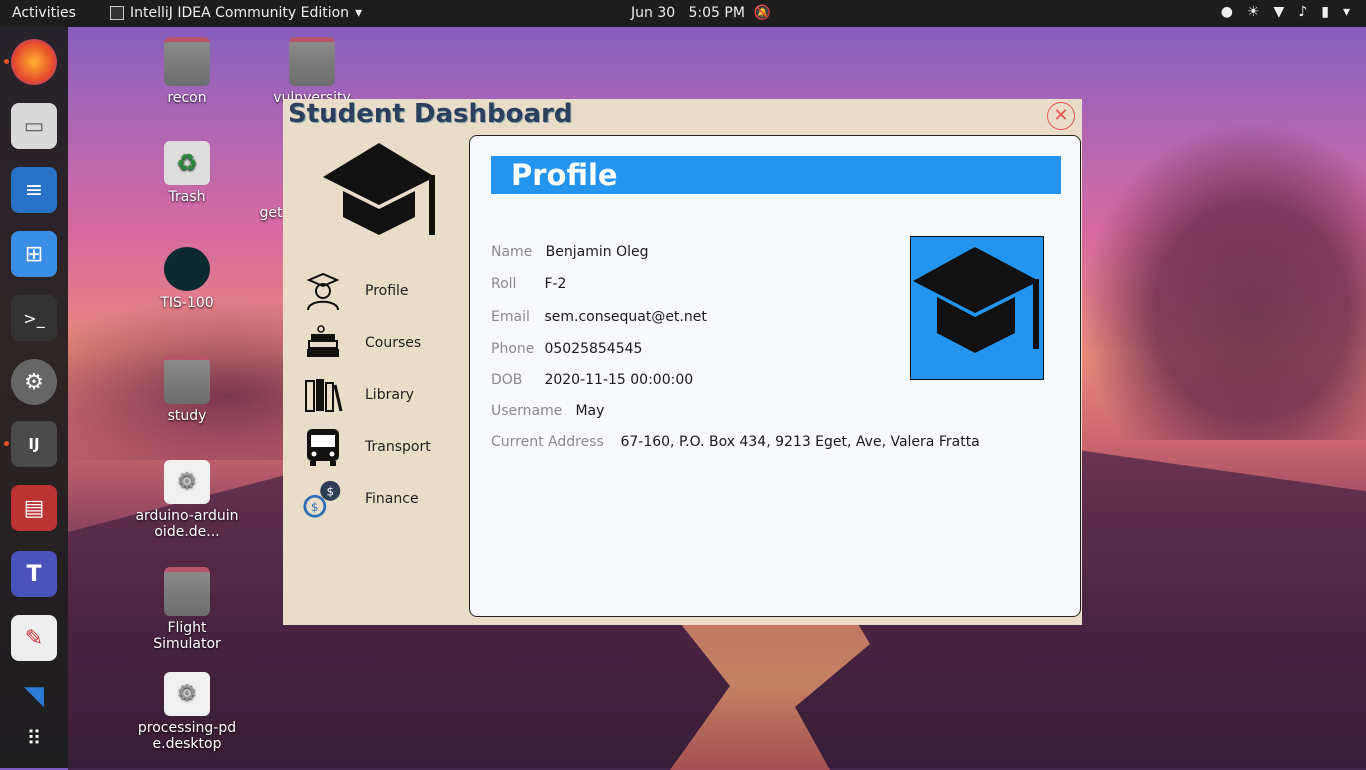 This screenshot has height=770, width=1366. What do you see at coordinates (187, 163) in the screenshot?
I see `trash-icon: ♻` at bounding box center [187, 163].